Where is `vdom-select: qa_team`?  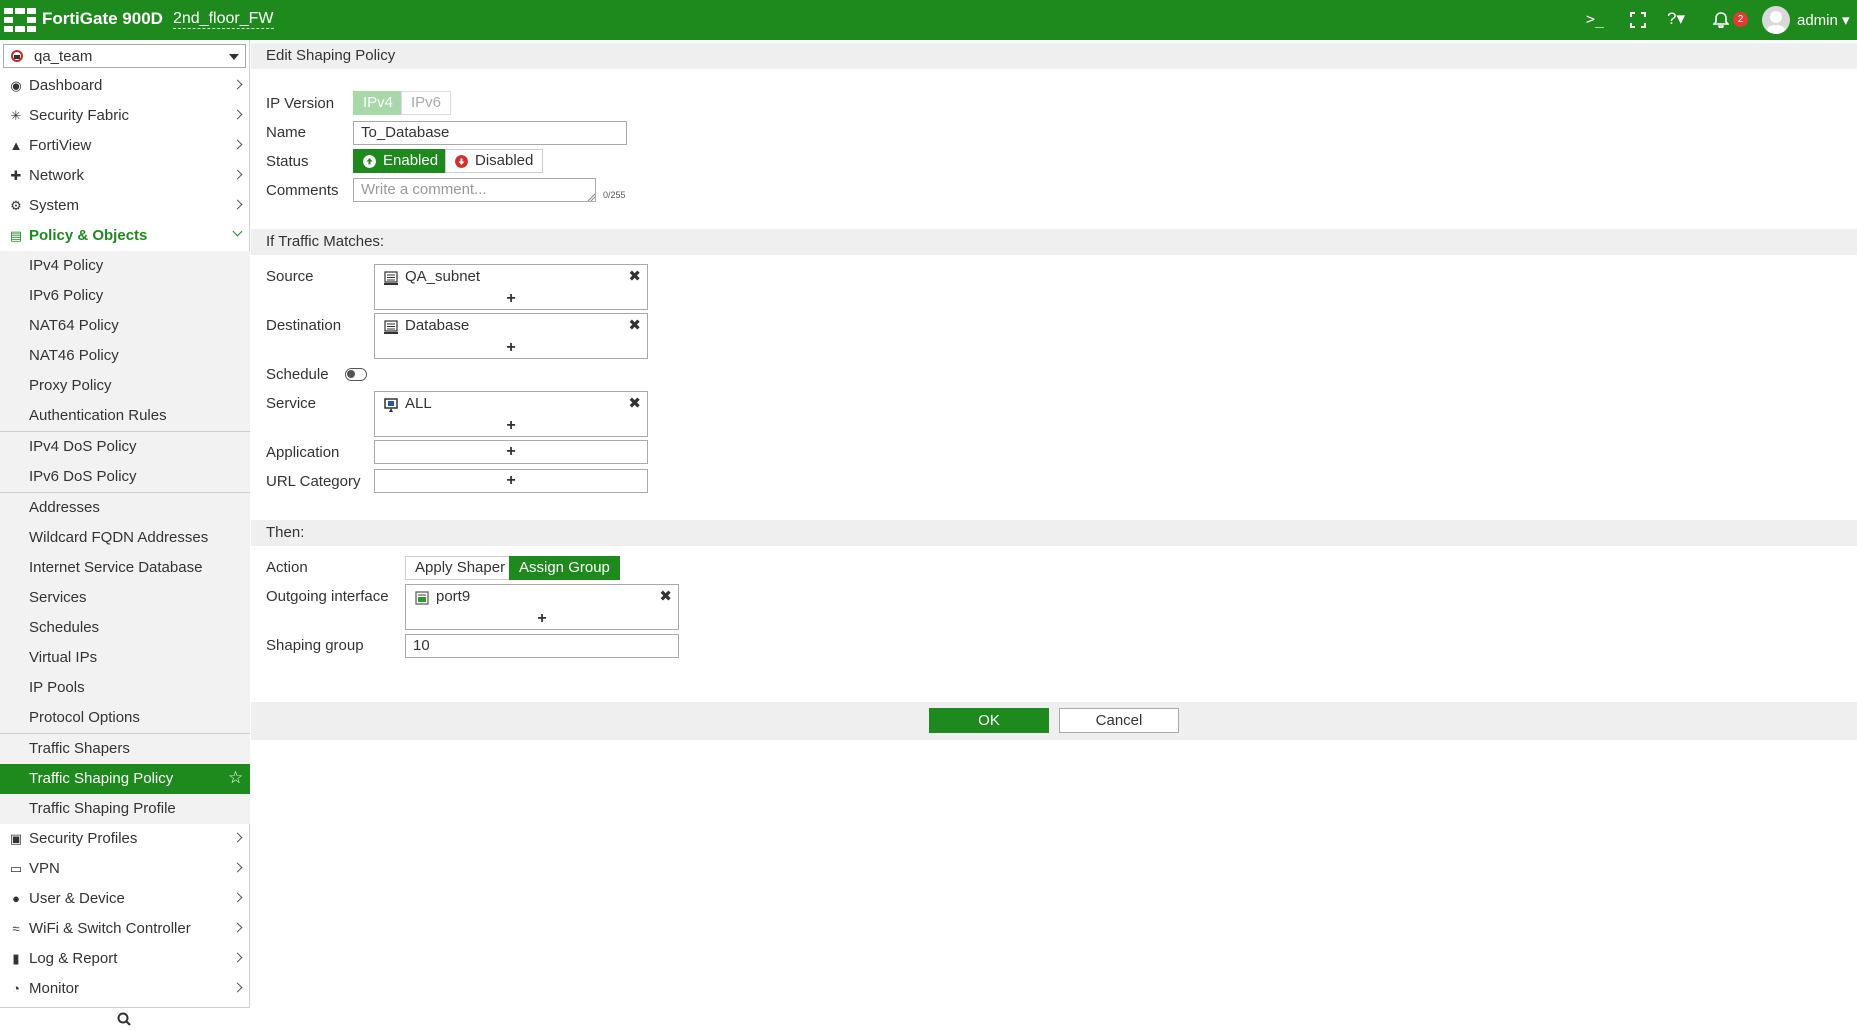
vdom-select: qa_team is located at coordinates (124, 56).